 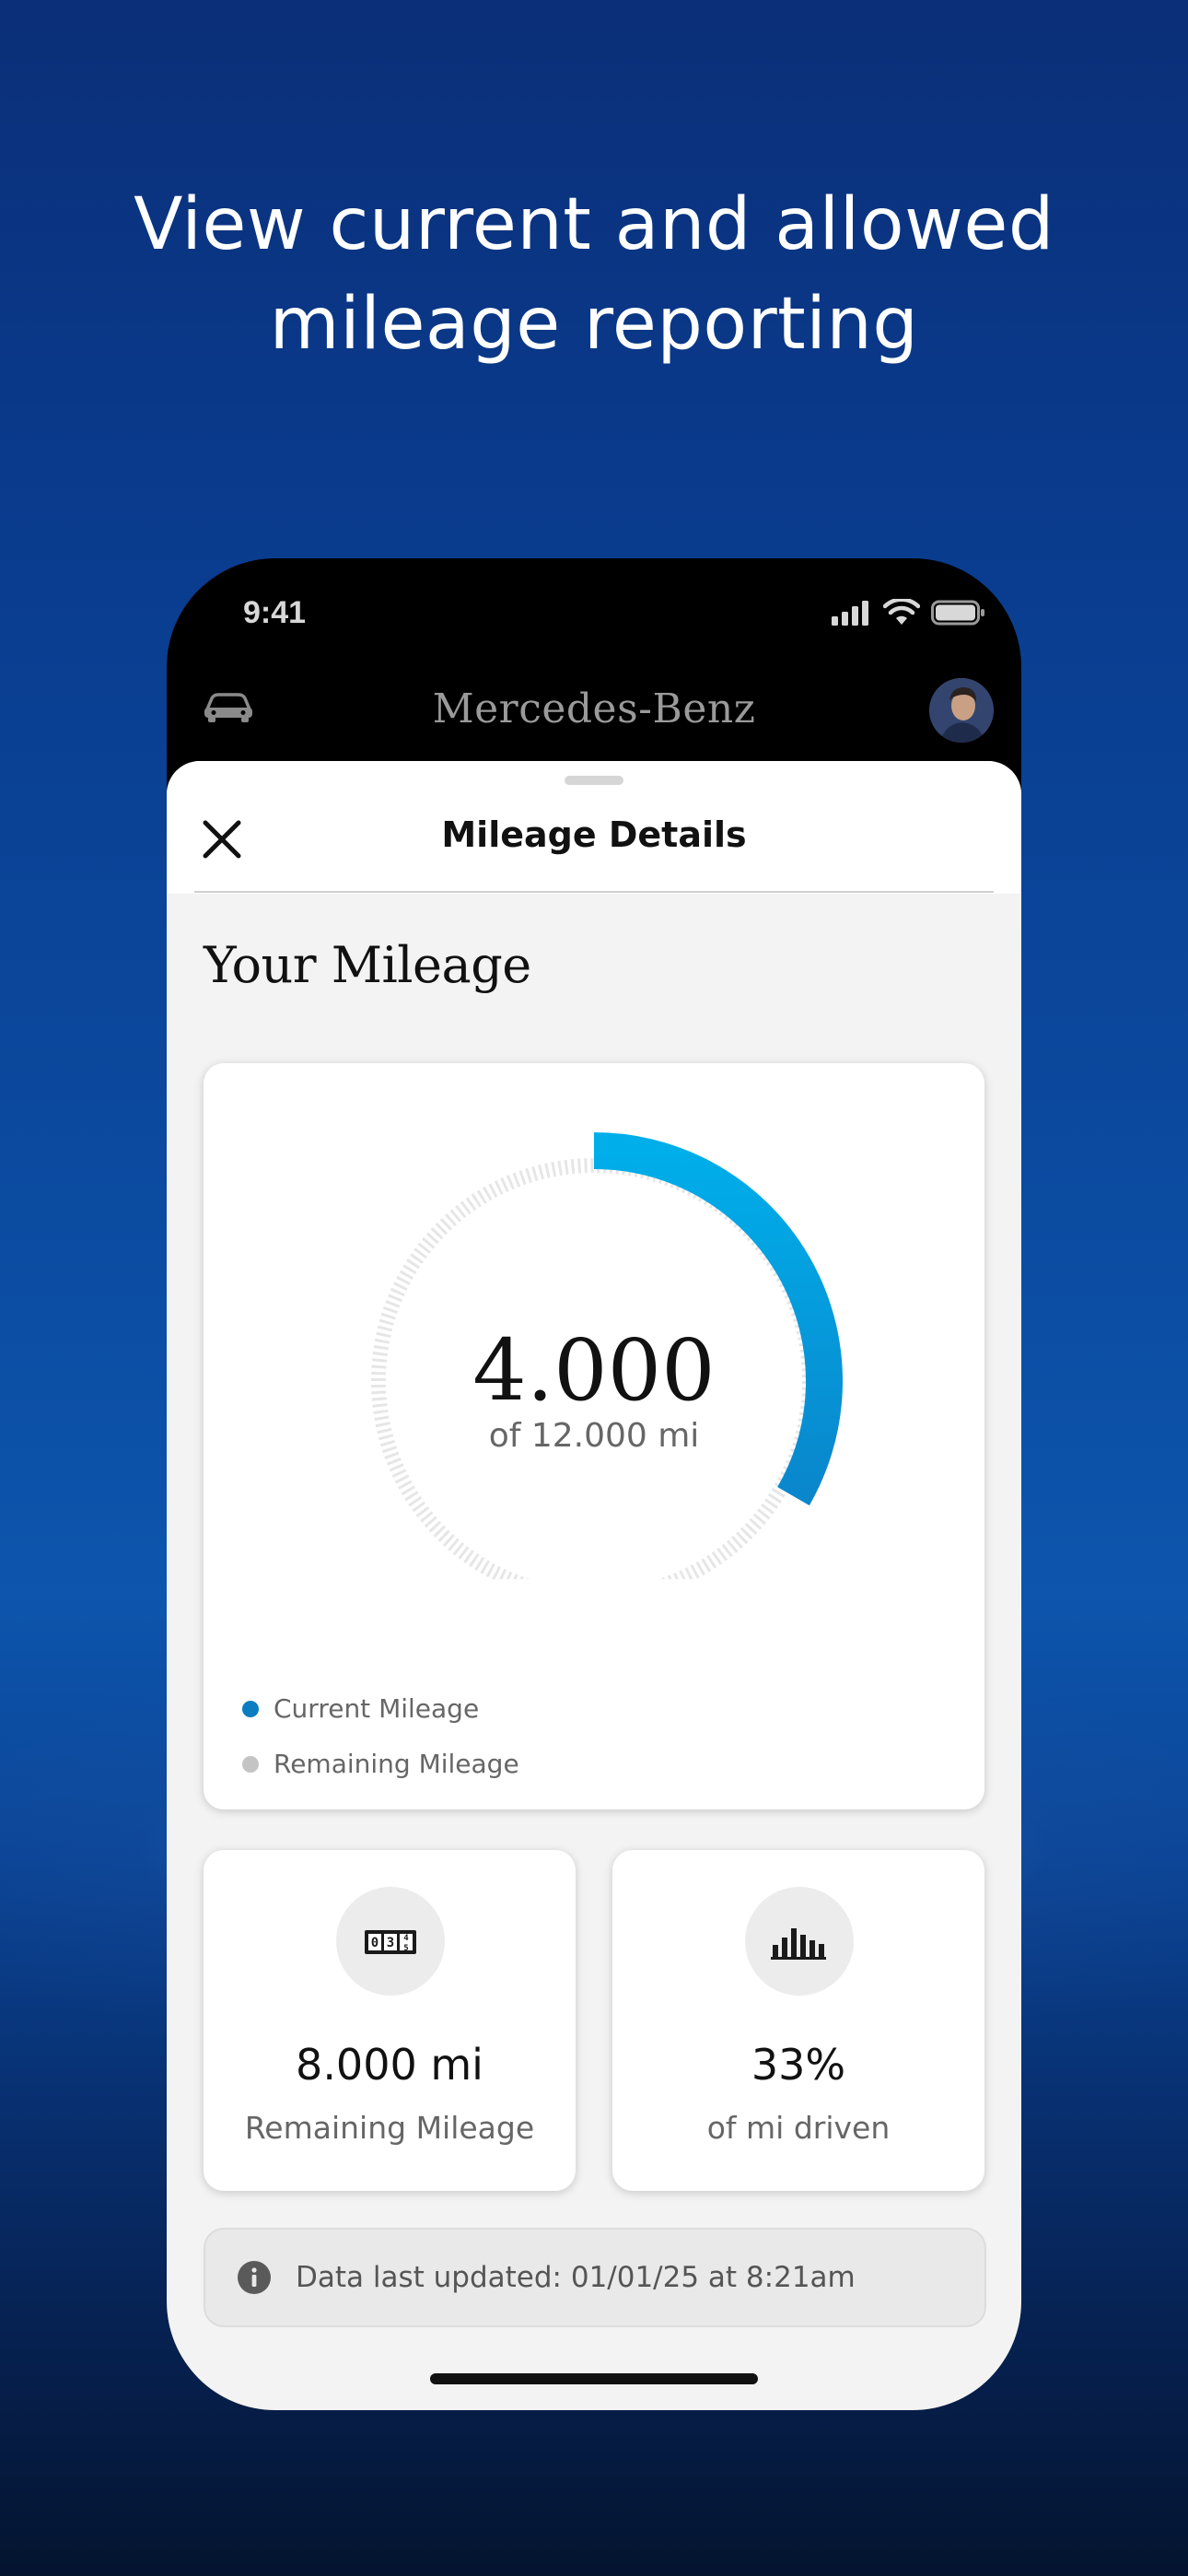 I want to click on headline-line-1: View current and allowed, so click(x=594, y=224).